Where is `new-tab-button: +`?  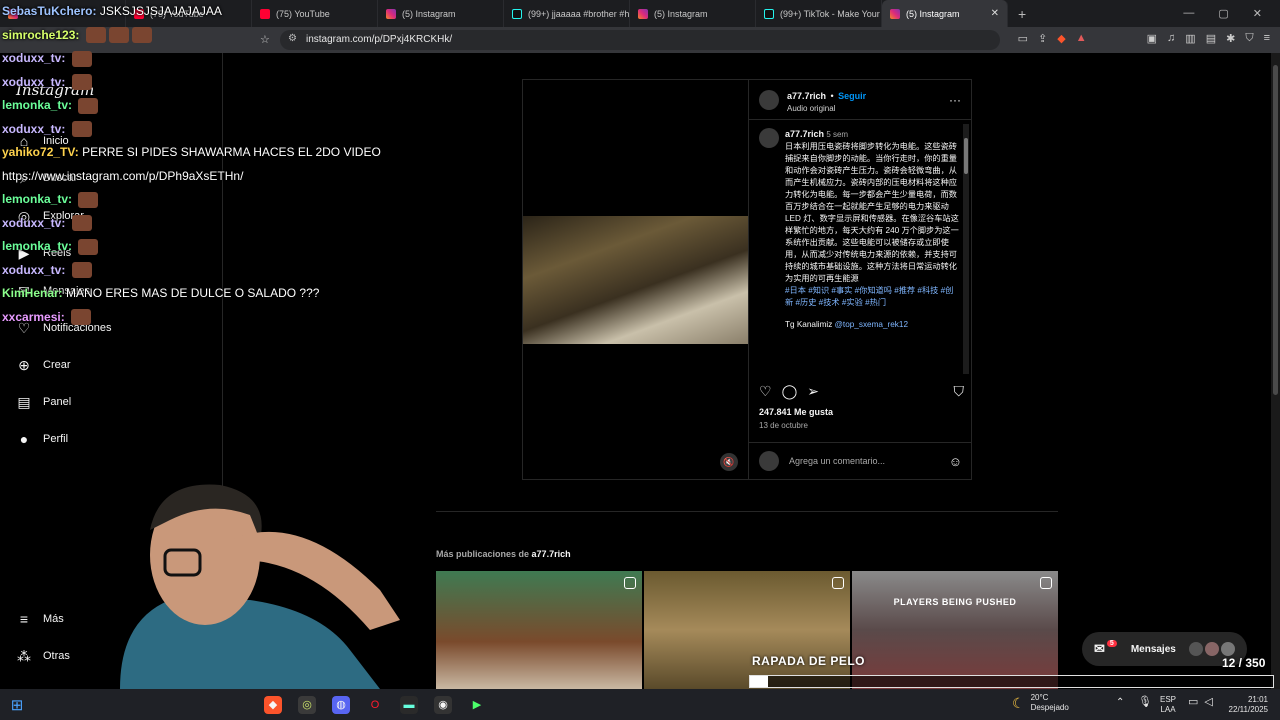
new-tab-button: + is located at coordinates (1022, 14).